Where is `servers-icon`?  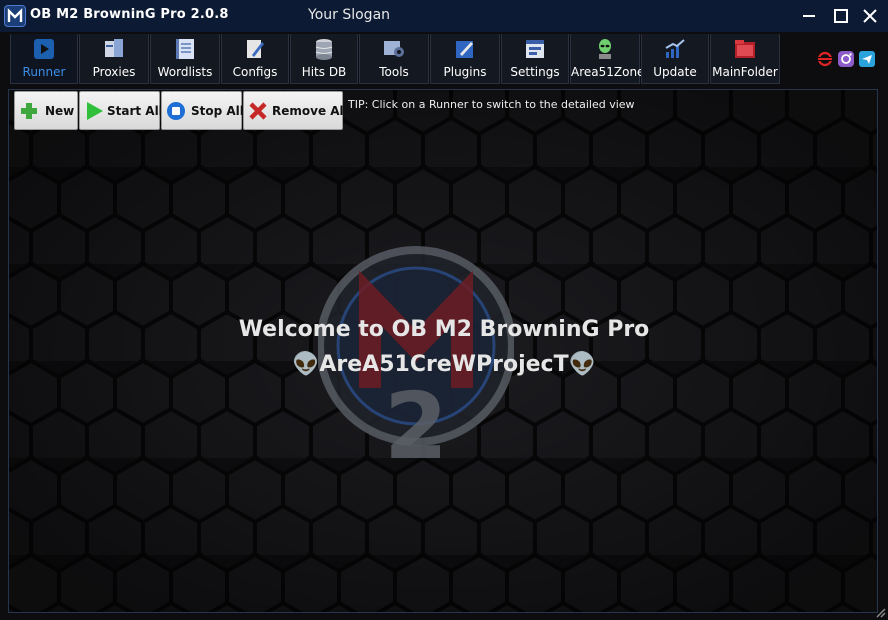 servers-icon is located at coordinates (114, 48).